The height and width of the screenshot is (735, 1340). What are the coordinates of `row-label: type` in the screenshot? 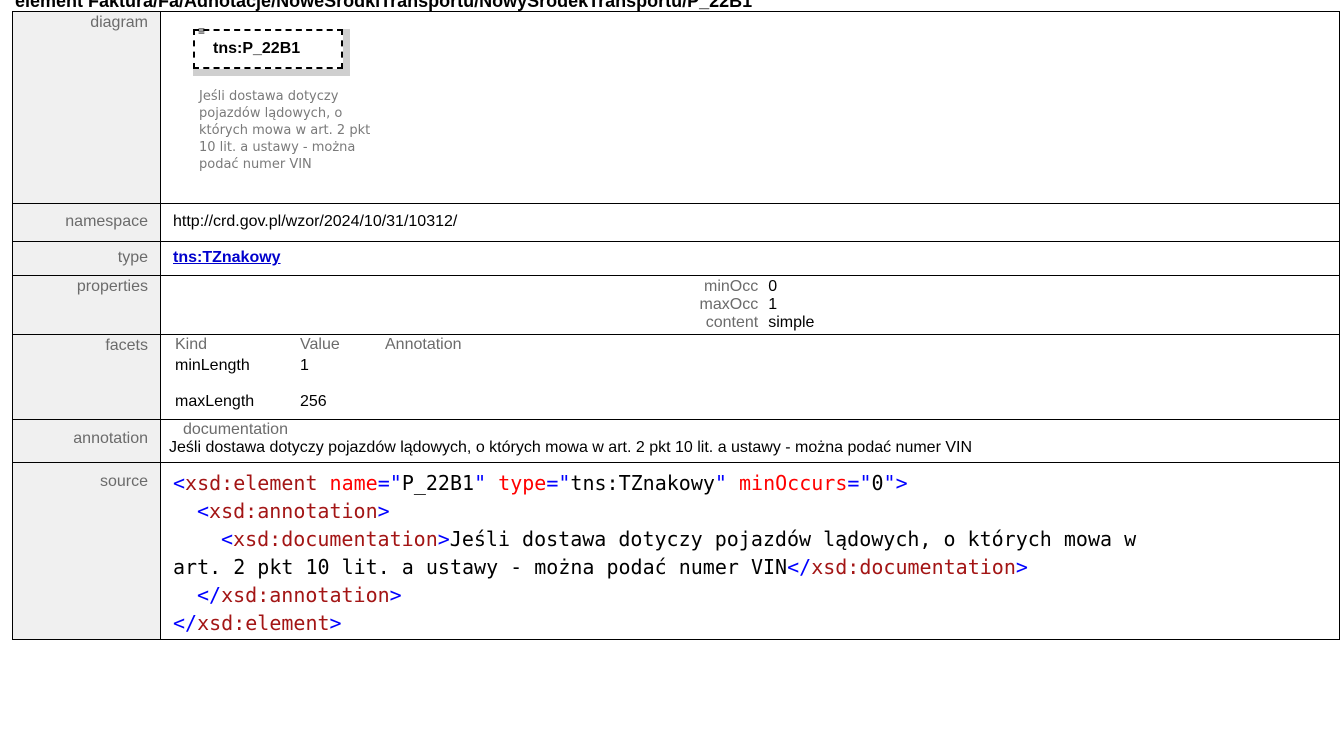 It's located at (86, 258).